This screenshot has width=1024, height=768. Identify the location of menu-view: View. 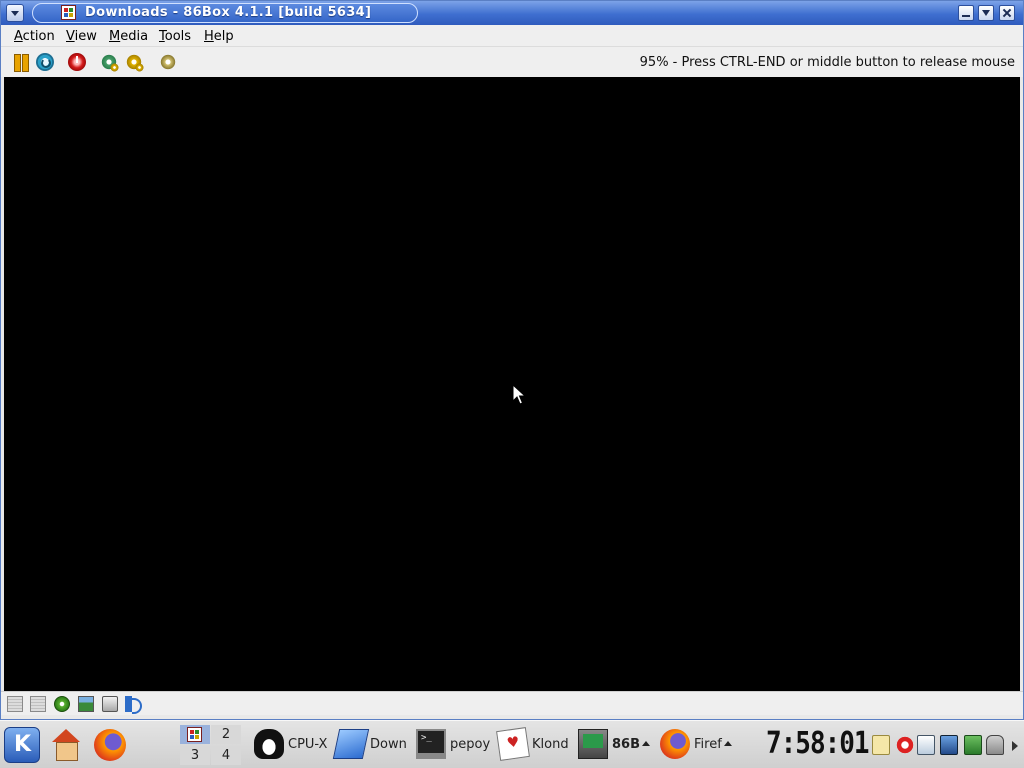
(81, 36).